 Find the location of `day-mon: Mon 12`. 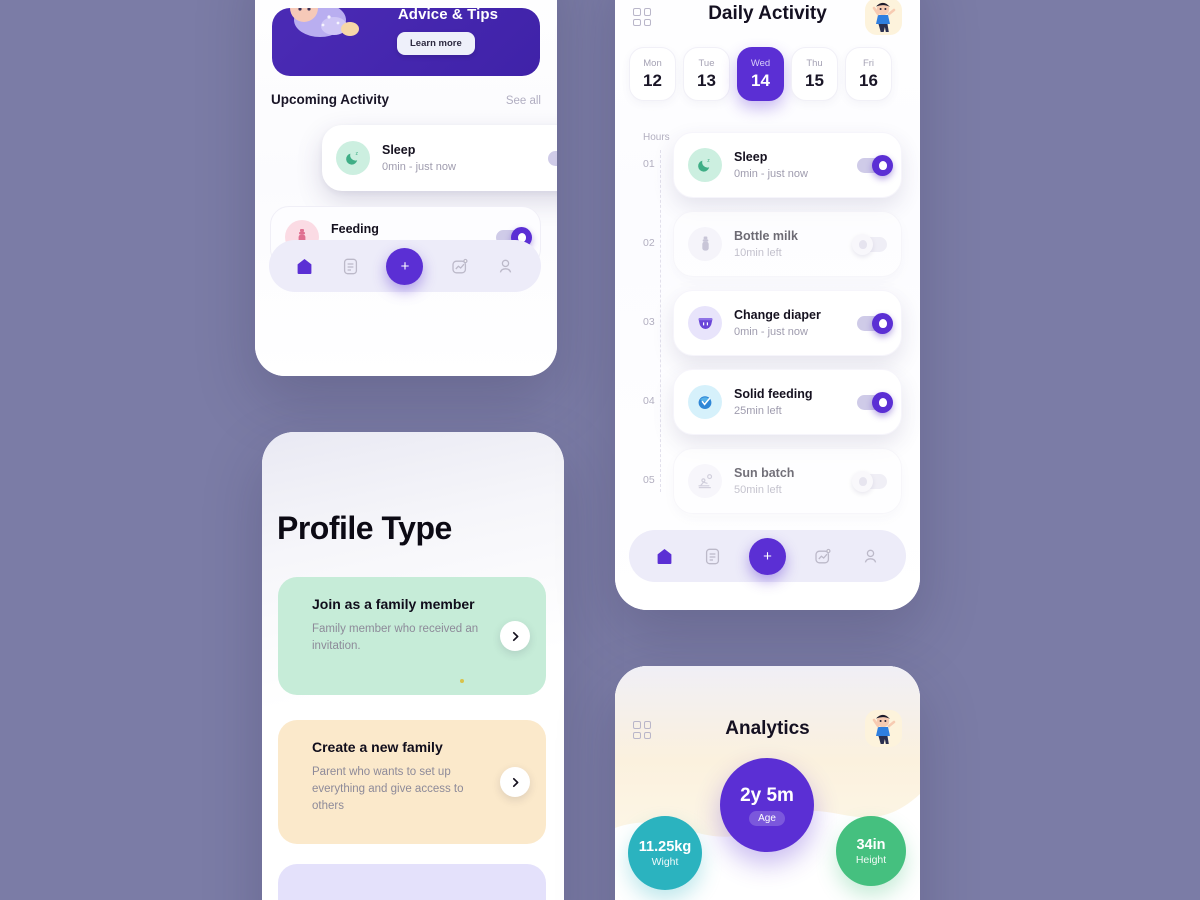

day-mon: Mon 12 is located at coordinates (652, 74).